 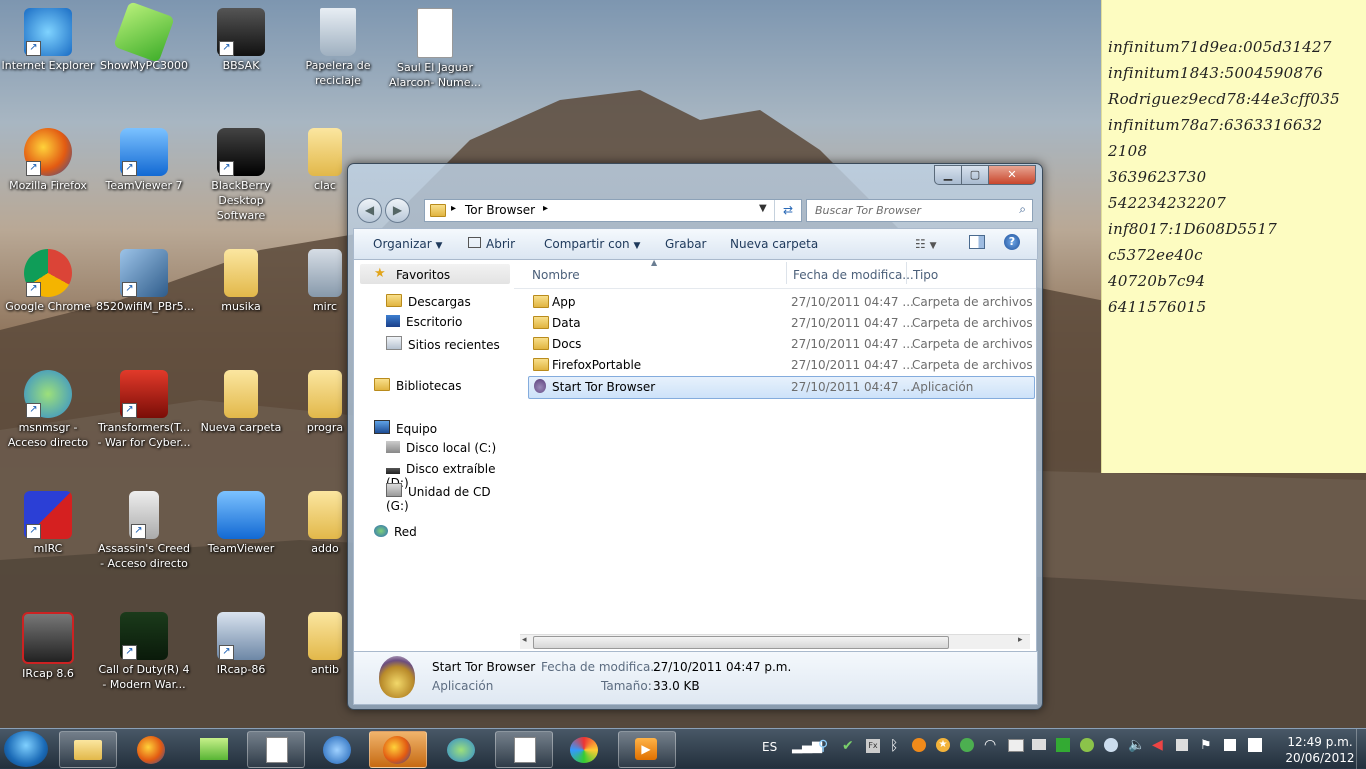 I want to click on column-header-type: Tipo, so click(x=925, y=275).